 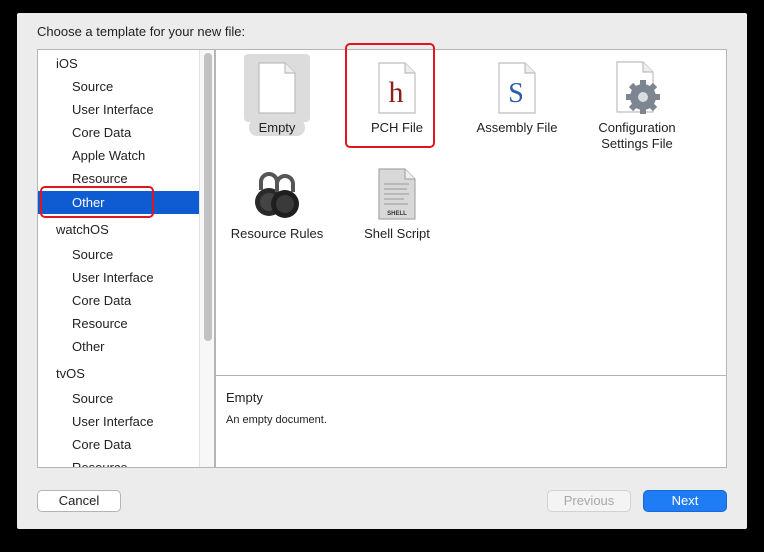 What do you see at coordinates (277, 233) in the screenshot?
I see `template-resource-rules-label: Resource Rules` at bounding box center [277, 233].